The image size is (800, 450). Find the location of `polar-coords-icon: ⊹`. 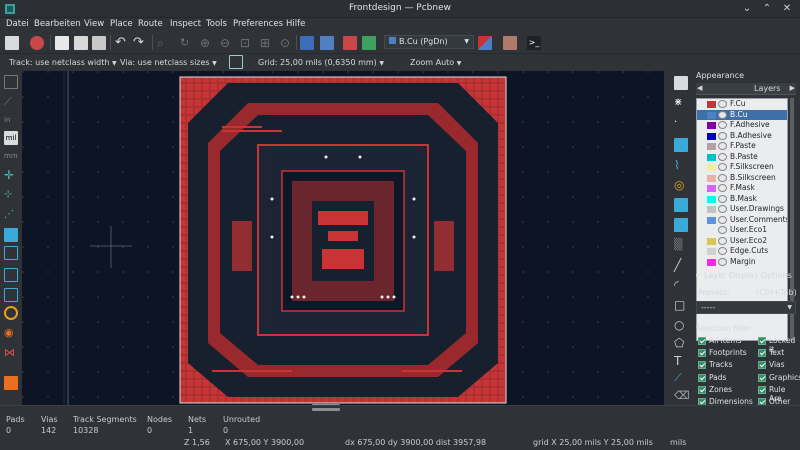

polar-coords-icon: ⊹ is located at coordinates (11, 195).